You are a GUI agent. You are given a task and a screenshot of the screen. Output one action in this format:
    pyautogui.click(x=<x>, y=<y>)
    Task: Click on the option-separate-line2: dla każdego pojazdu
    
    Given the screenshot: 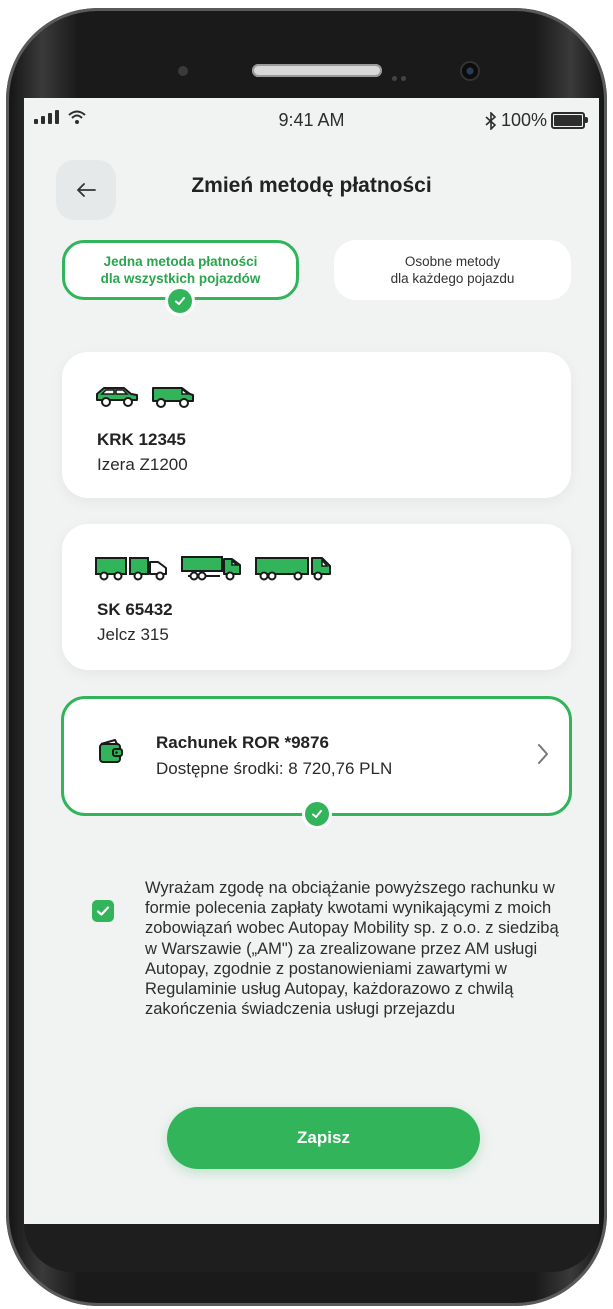 What is the action you would take?
    pyautogui.click(x=452, y=278)
    